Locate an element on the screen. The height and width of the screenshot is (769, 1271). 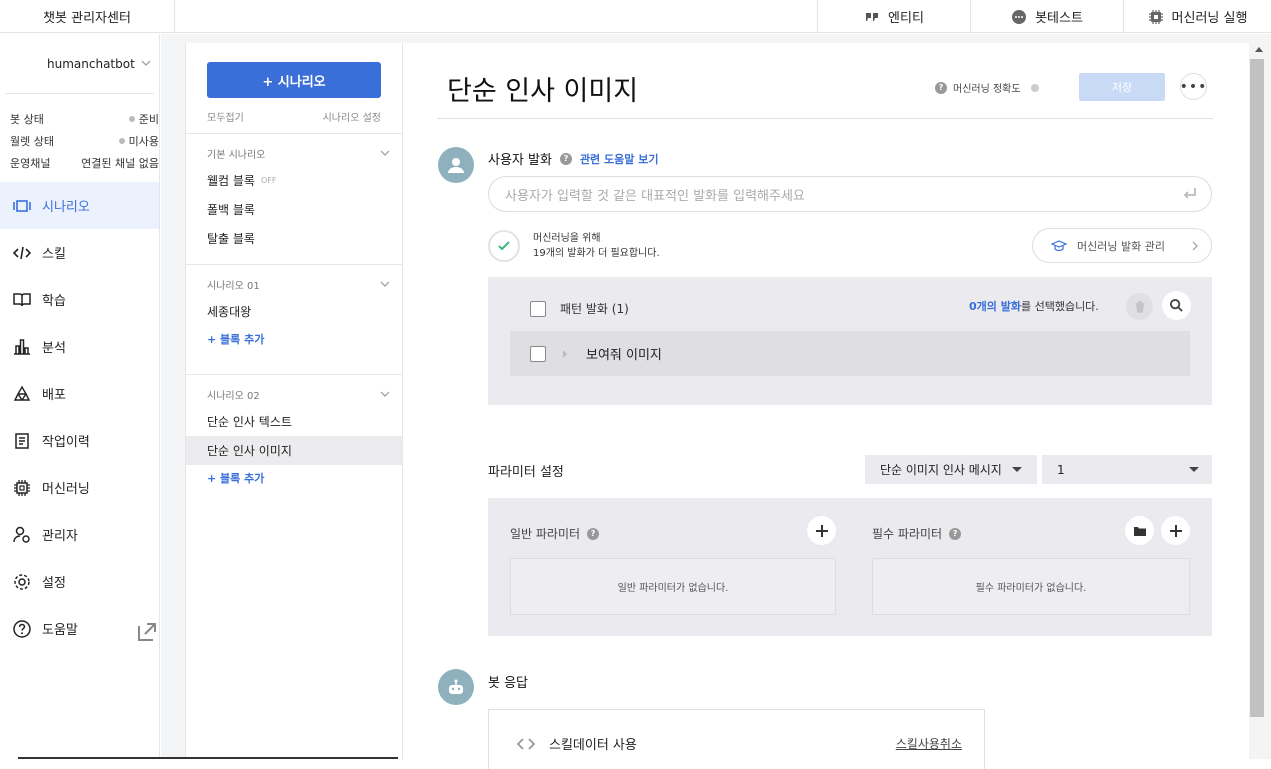
general-param-empty: 일반 파라미터가 없습니다. is located at coordinates (673, 586).